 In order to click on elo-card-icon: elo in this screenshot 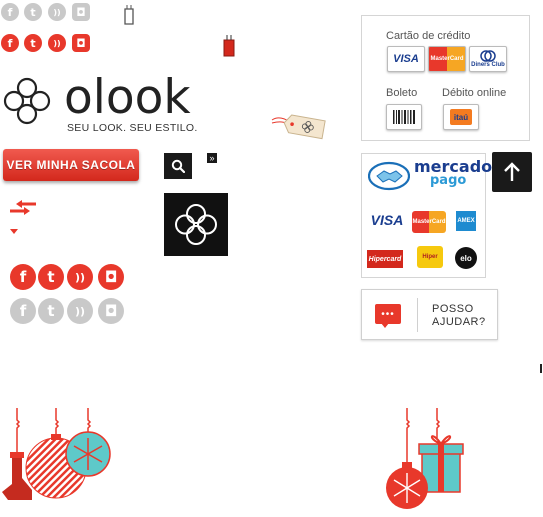, I will do `click(466, 258)`.